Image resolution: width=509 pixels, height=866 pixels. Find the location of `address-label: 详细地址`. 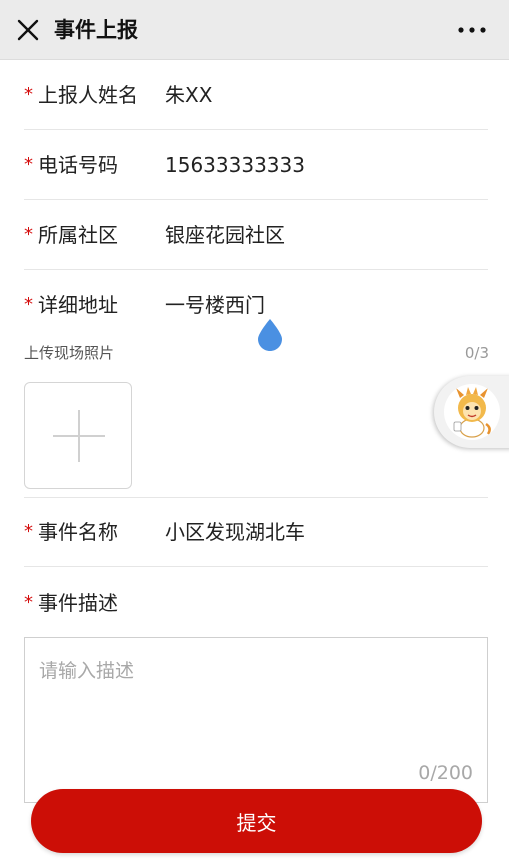

address-label: 详细地址 is located at coordinates (78, 305).